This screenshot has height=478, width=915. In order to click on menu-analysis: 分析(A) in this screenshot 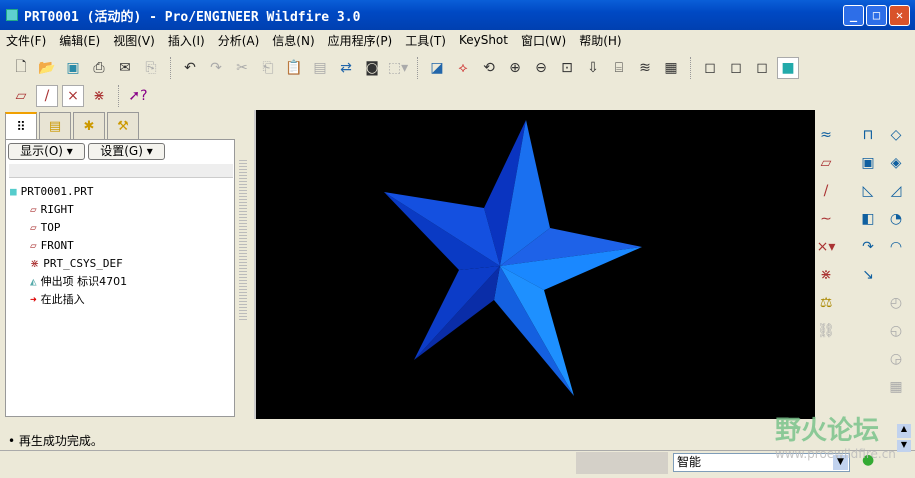, I will do `click(239, 40)`.